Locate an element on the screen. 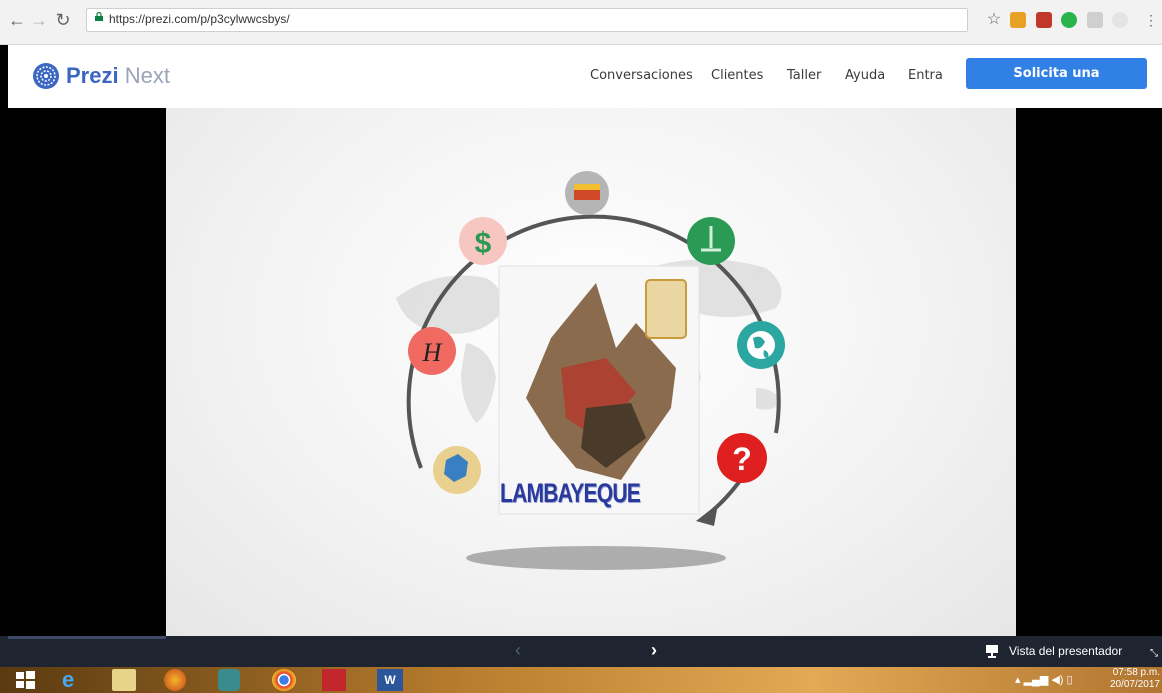 The image size is (1162, 693). question-symbol: ? is located at coordinates (742, 459).